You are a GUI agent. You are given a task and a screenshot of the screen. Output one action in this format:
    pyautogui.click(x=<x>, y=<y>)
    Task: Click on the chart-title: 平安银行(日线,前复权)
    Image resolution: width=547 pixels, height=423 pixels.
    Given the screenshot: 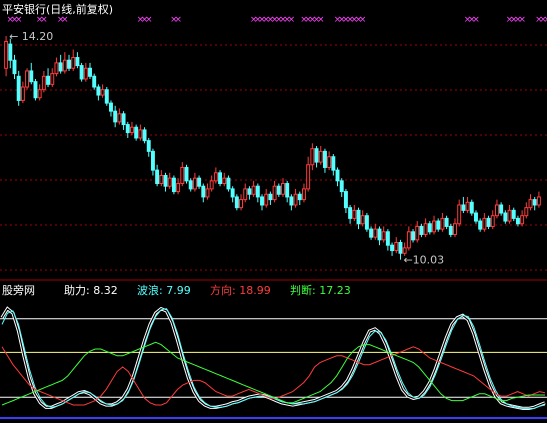 What is the action you would take?
    pyautogui.click(x=57, y=9)
    